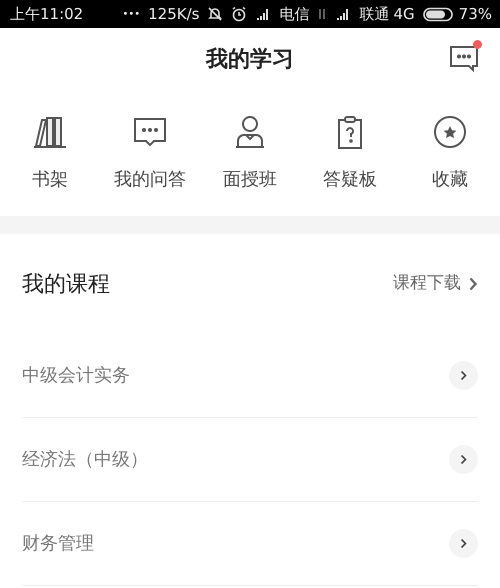 Image resolution: width=500 pixels, height=588 pixels. What do you see at coordinates (174, 14) in the screenshot?
I see `network-speed: 125K/s` at bounding box center [174, 14].